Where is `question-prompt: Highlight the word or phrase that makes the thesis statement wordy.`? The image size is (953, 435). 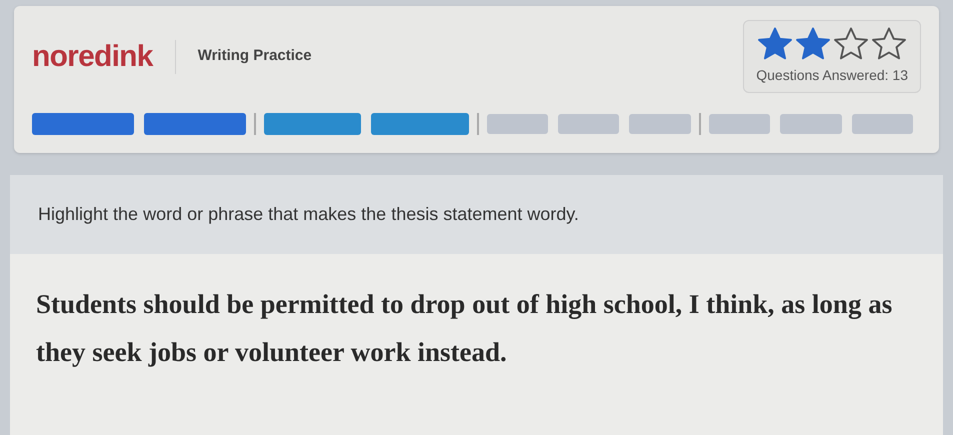 question-prompt: Highlight the word or phrase that makes the thesis statement wordy. is located at coordinates (309, 214).